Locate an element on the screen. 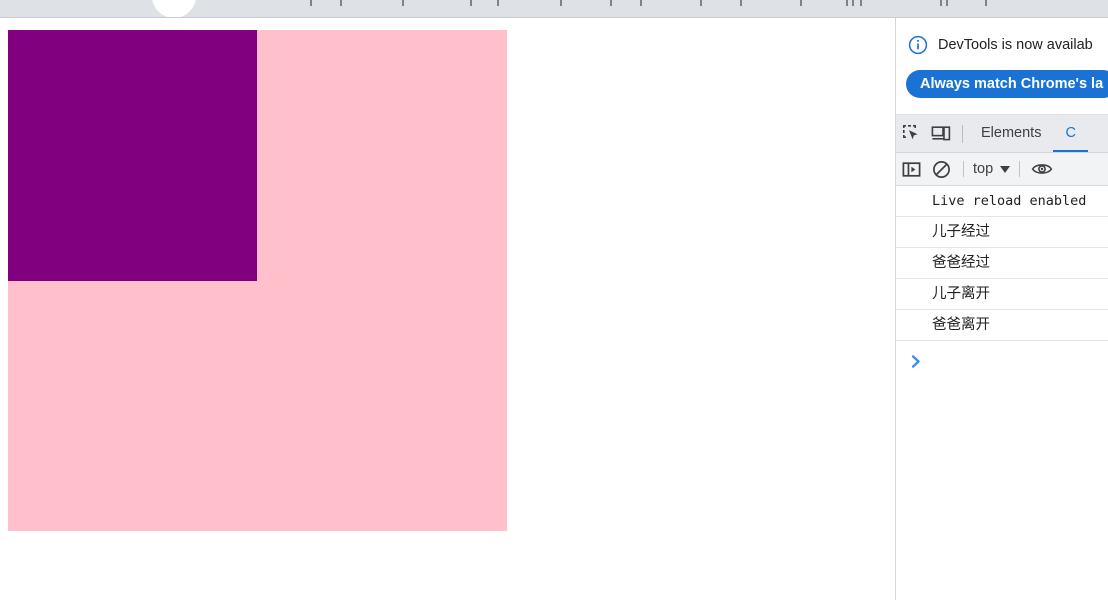  tab-console: C is located at coordinates (1070, 133).